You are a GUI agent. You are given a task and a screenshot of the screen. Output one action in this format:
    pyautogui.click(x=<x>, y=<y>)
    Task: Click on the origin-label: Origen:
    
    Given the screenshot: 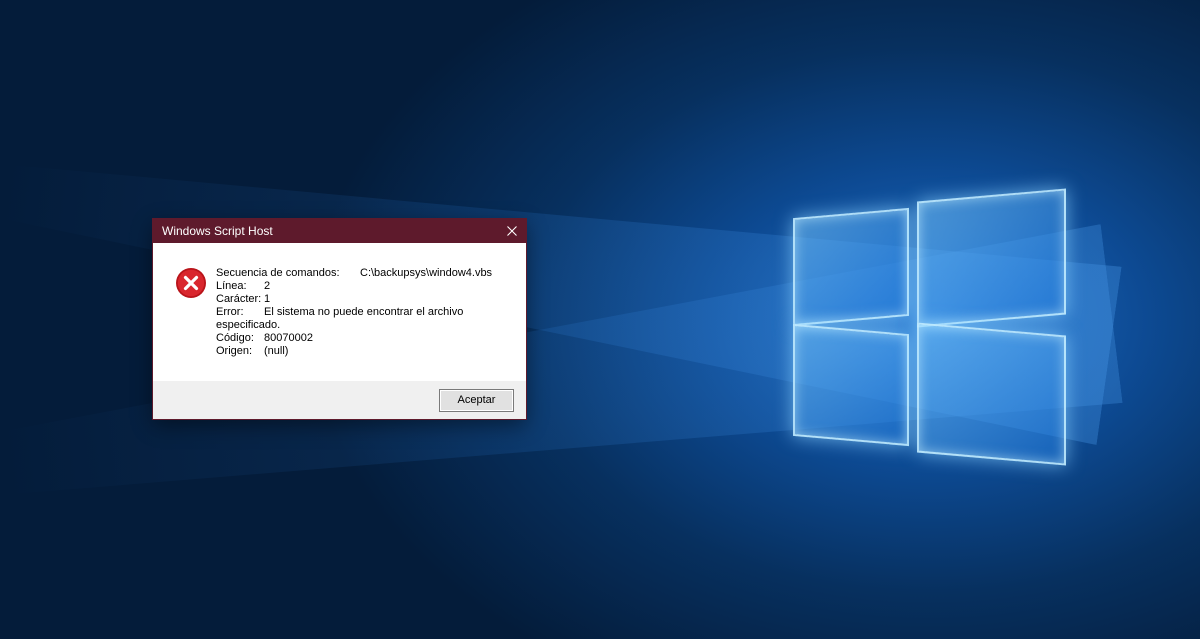 What is the action you would take?
    pyautogui.click(x=234, y=351)
    